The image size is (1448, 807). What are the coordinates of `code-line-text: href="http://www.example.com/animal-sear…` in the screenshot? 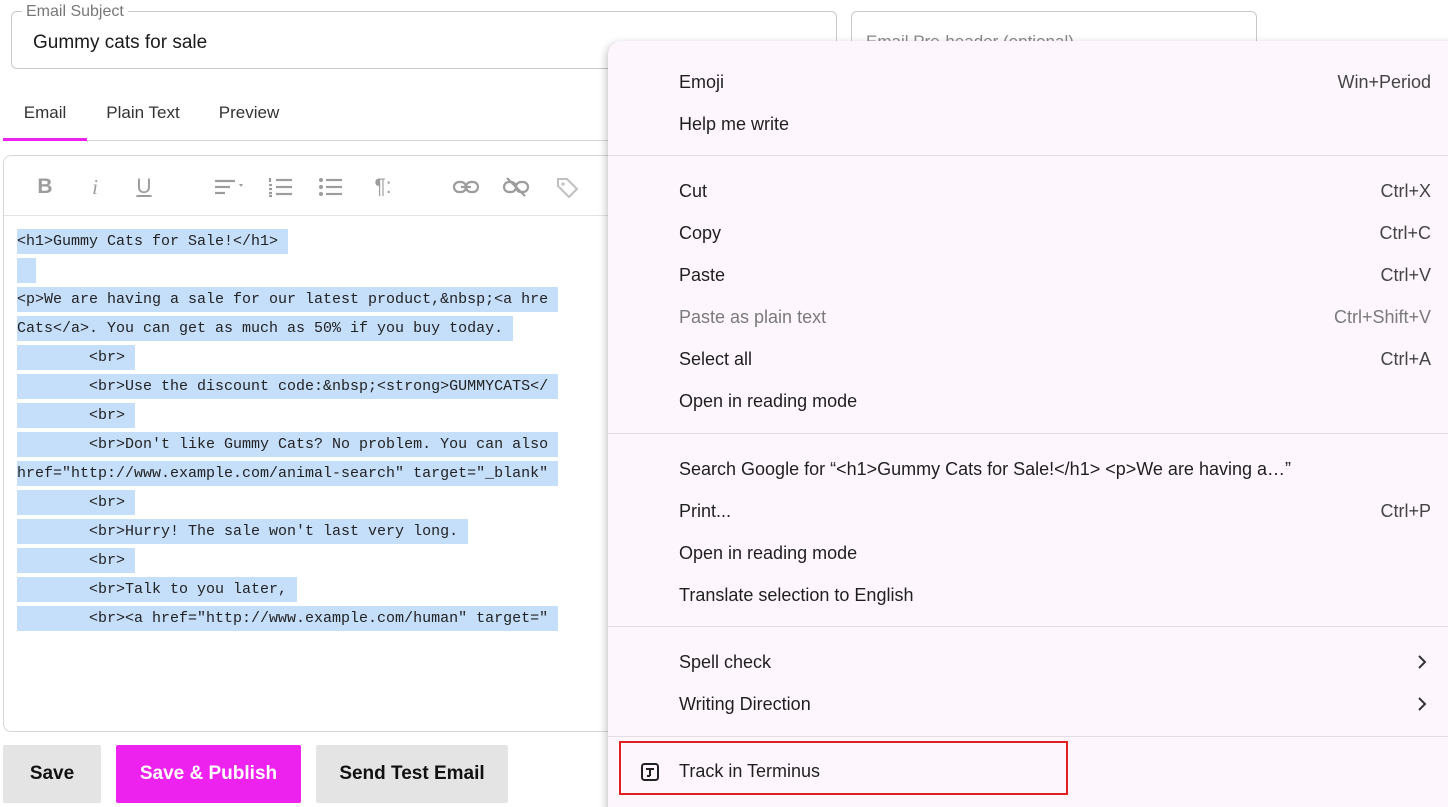 It's located at (288, 473).